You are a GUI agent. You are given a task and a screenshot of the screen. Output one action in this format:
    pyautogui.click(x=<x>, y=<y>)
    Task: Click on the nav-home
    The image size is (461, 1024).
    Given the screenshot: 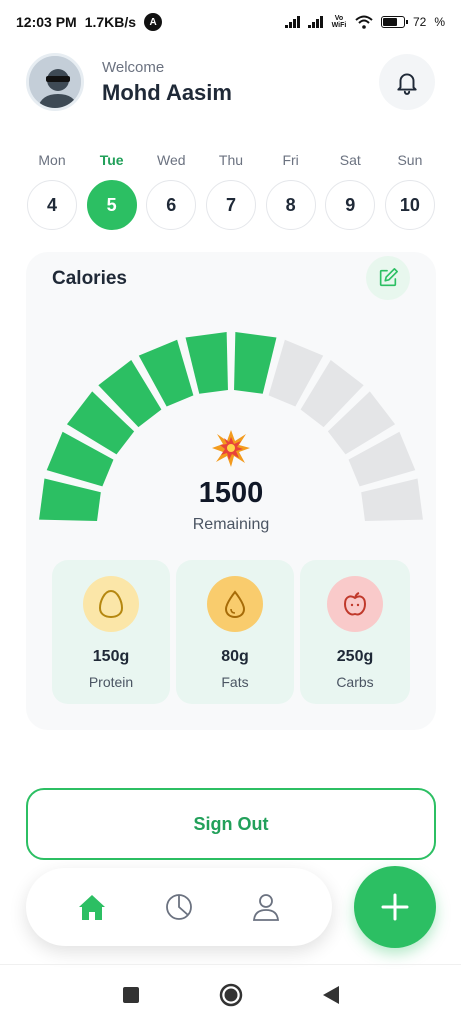 What is the action you would take?
    pyautogui.click(x=92, y=907)
    